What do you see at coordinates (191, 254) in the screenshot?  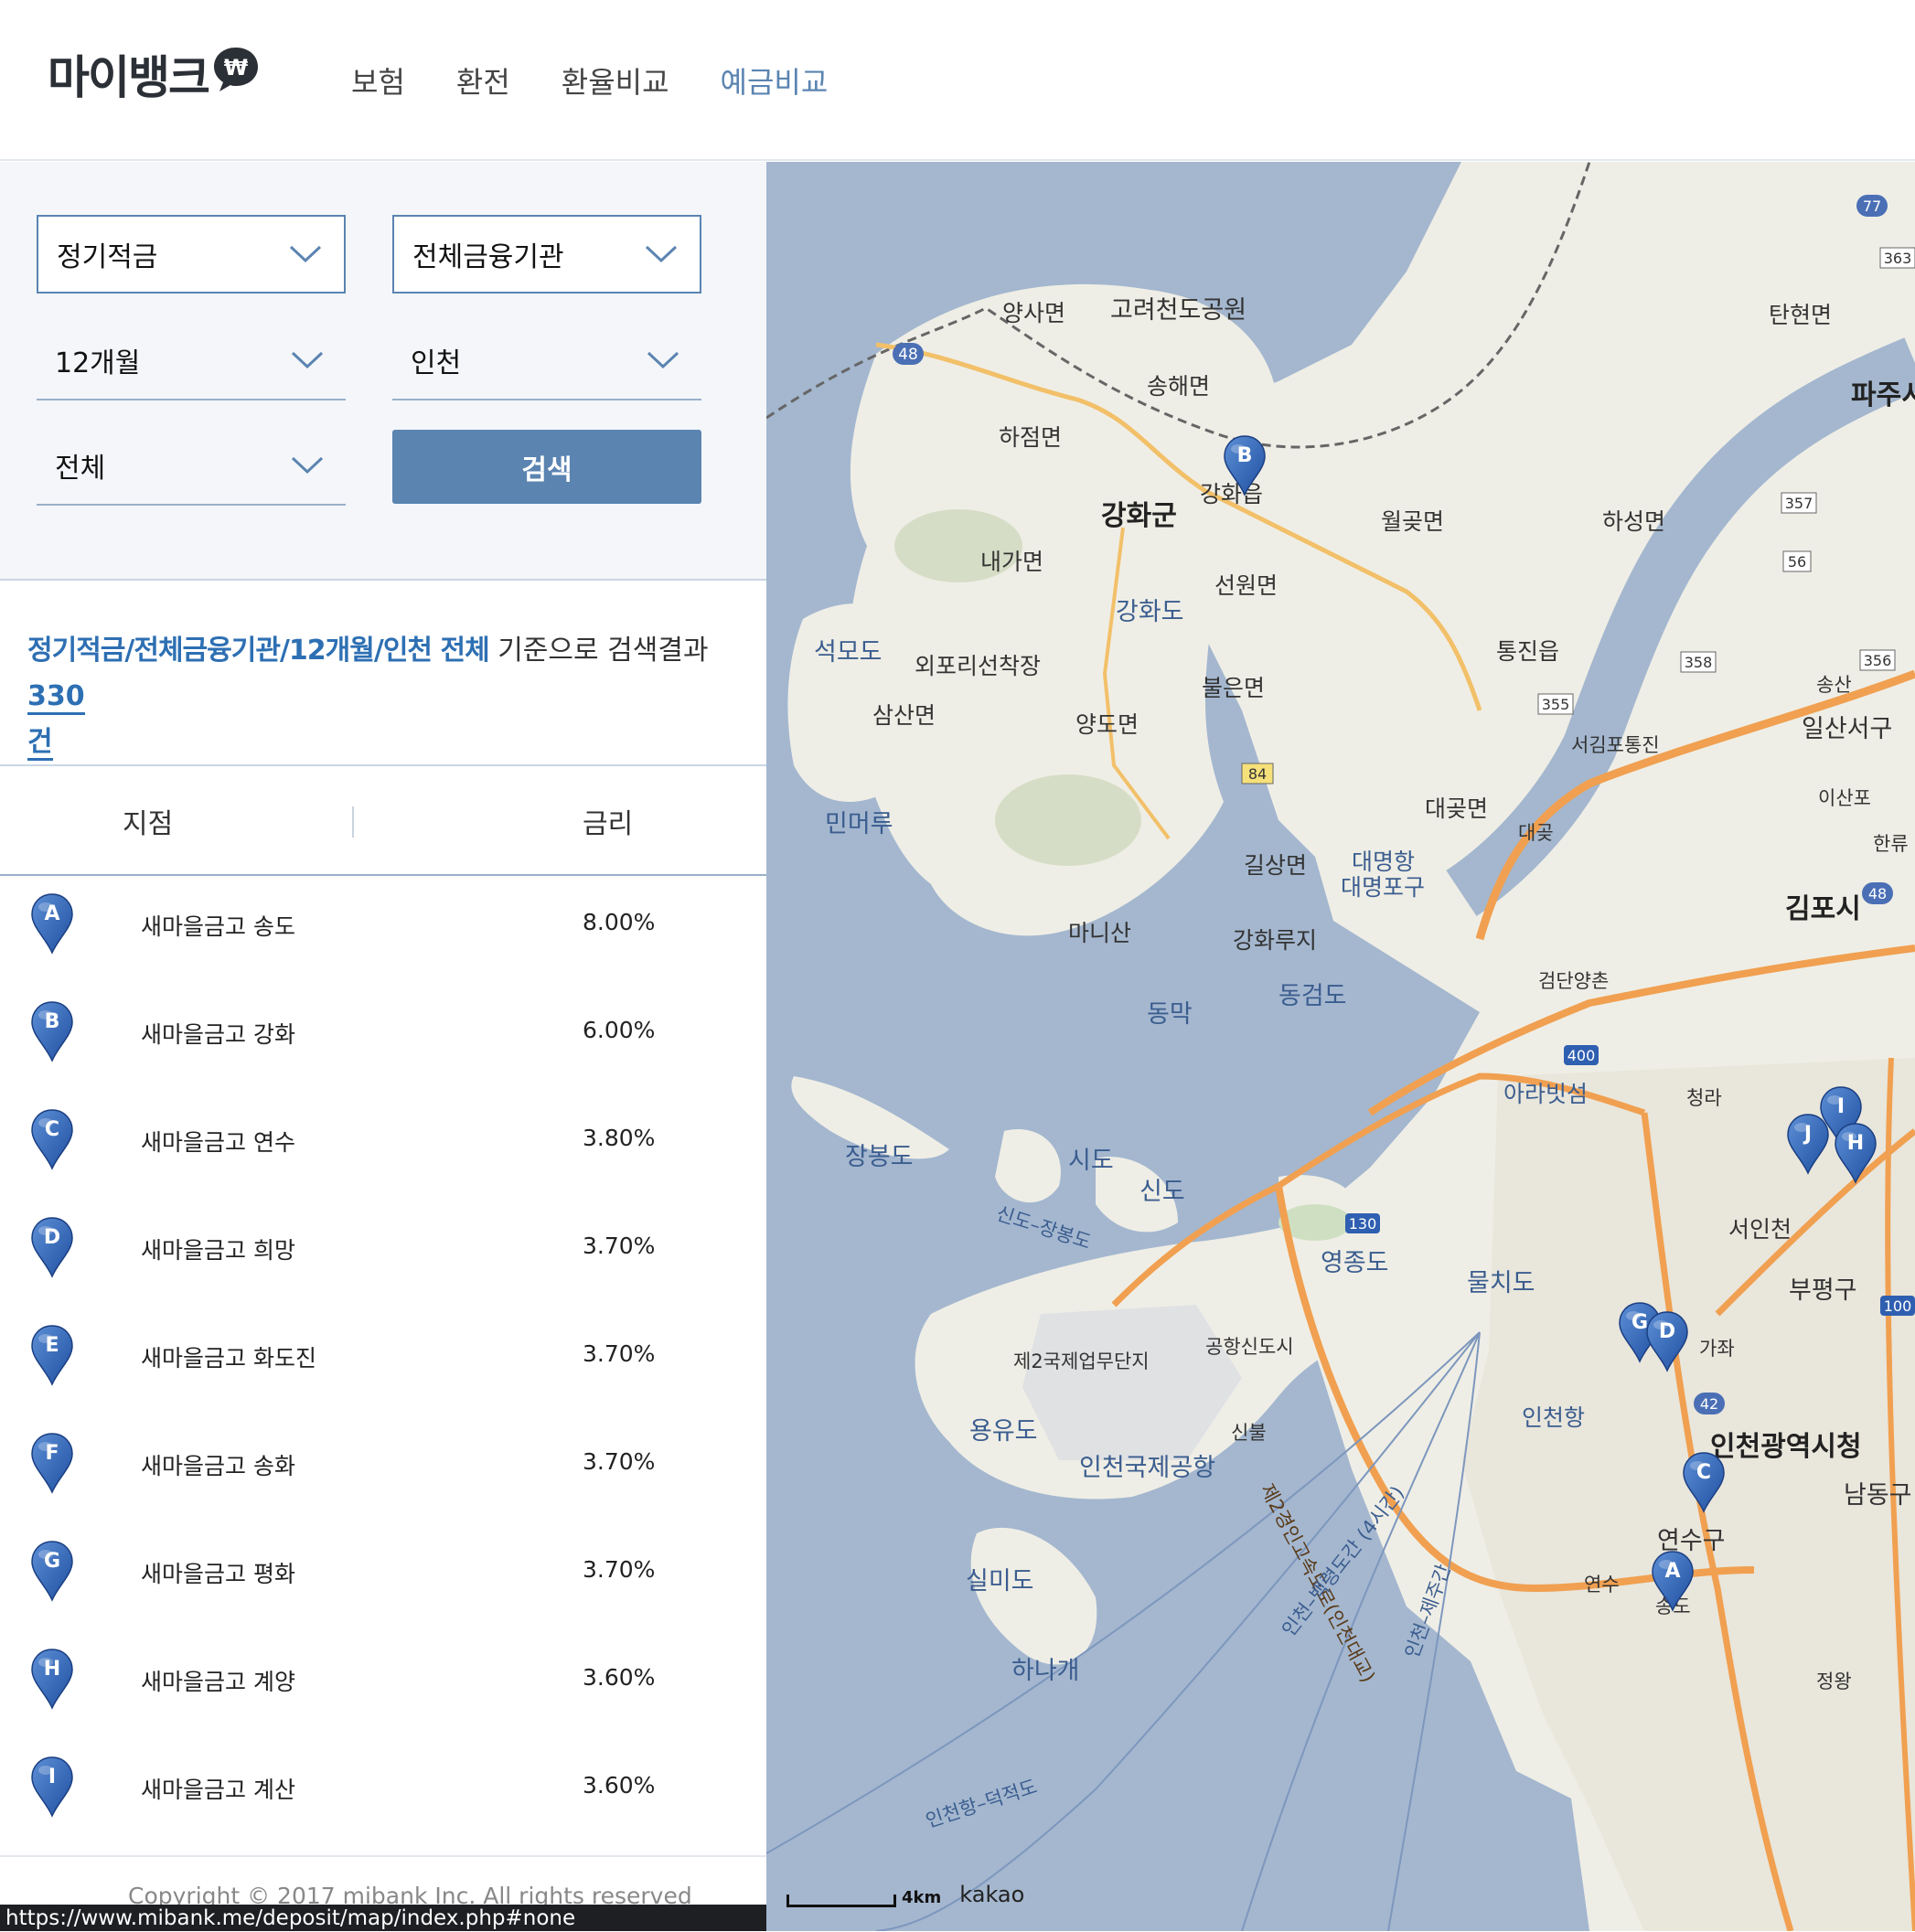 I see `product-select: 정기적금` at bounding box center [191, 254].